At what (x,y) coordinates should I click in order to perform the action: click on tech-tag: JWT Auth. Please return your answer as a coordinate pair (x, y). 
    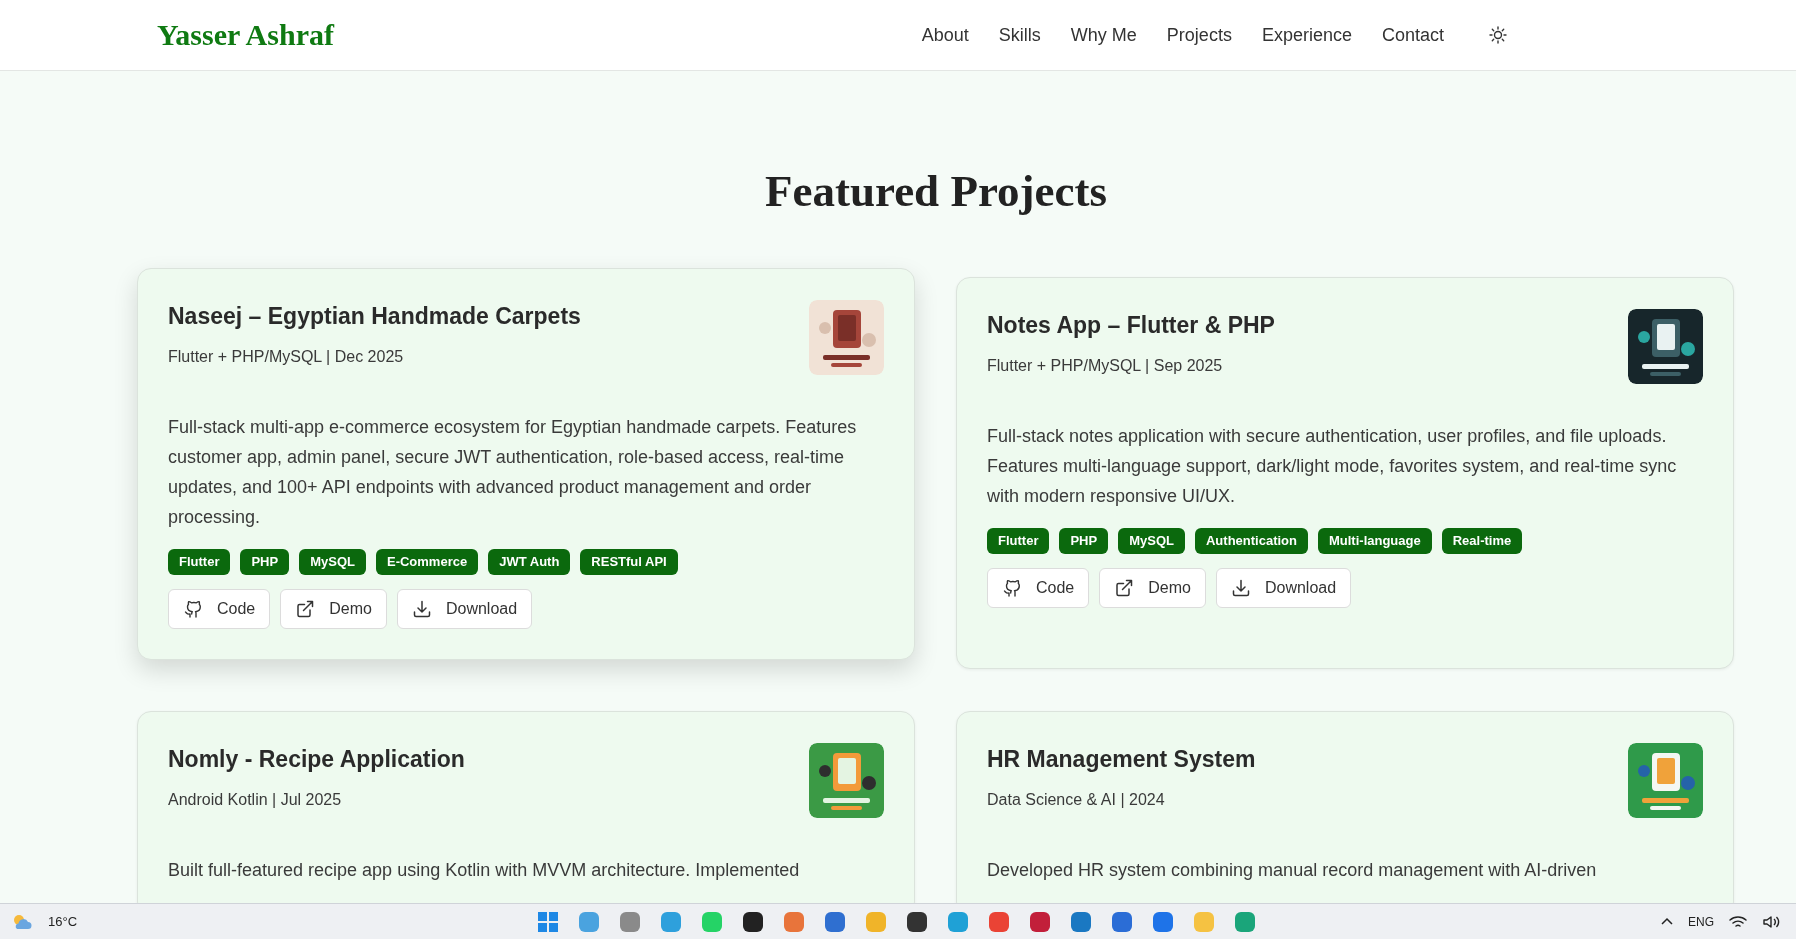
    Looking at the image, I should click on (529, 562).